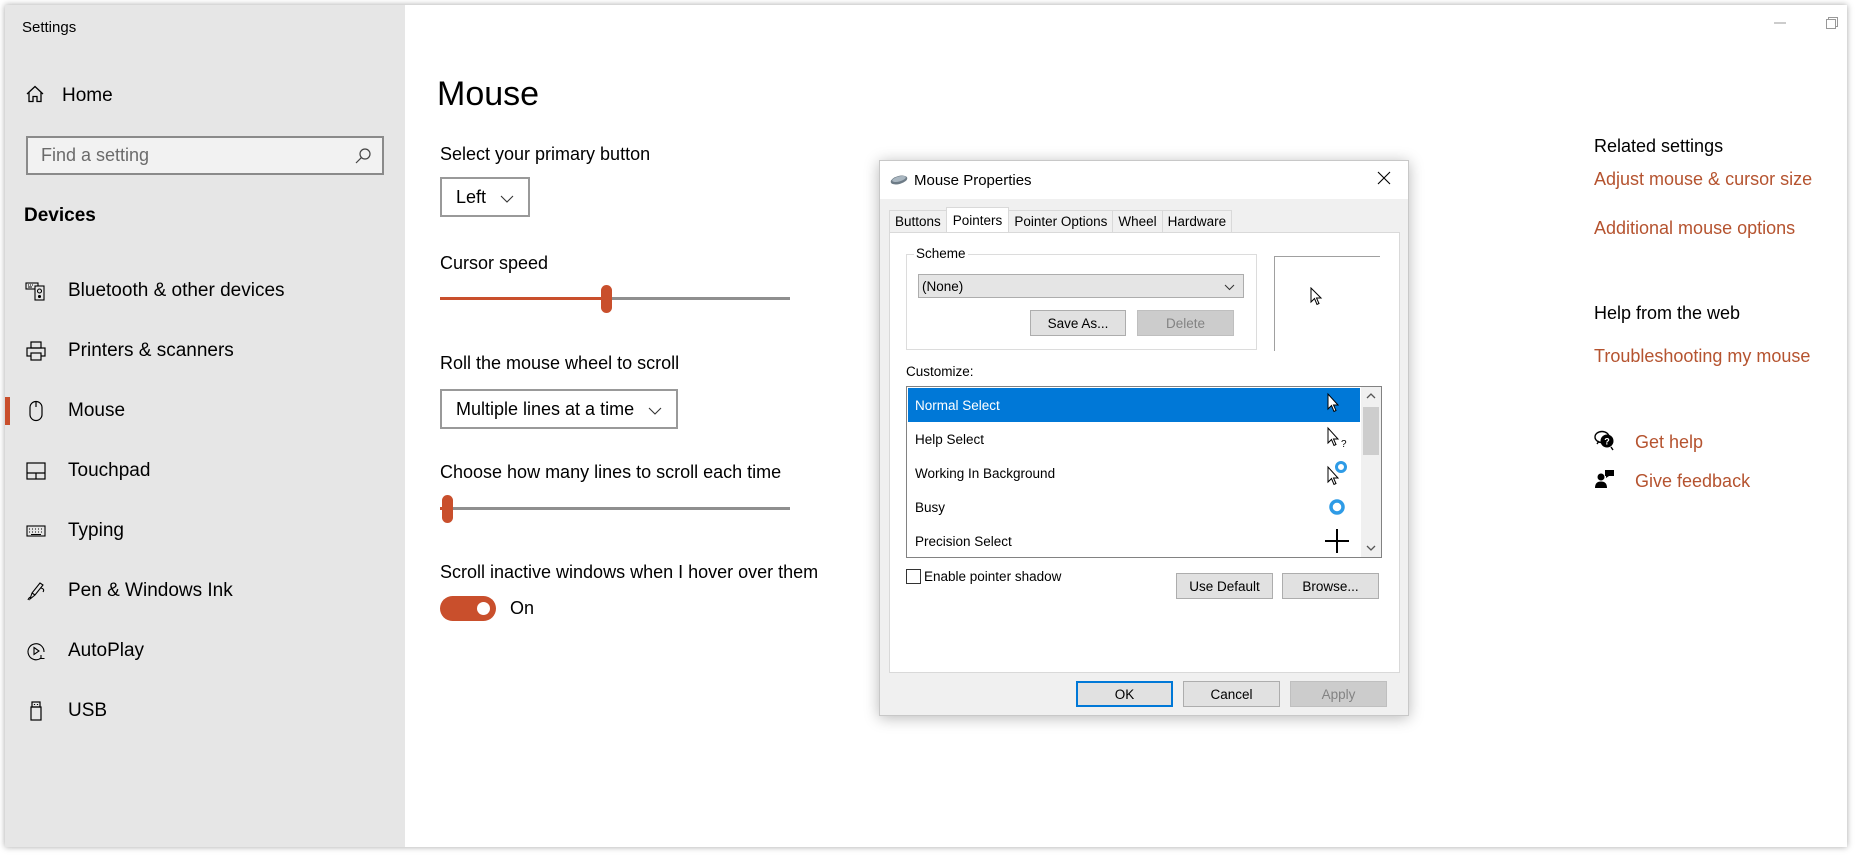 The width and height of the screenshot is (1856, 856). What do you see at coordinates (197, 155) in the screenshot?
I see `search-input` at bounding box center [197, 155].